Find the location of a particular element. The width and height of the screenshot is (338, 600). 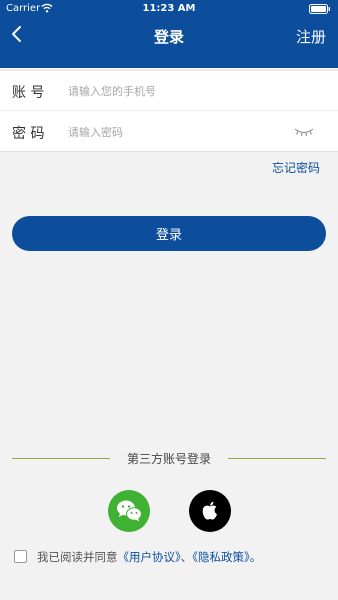

login-button: 登录 is located at coordinates (169, 233).